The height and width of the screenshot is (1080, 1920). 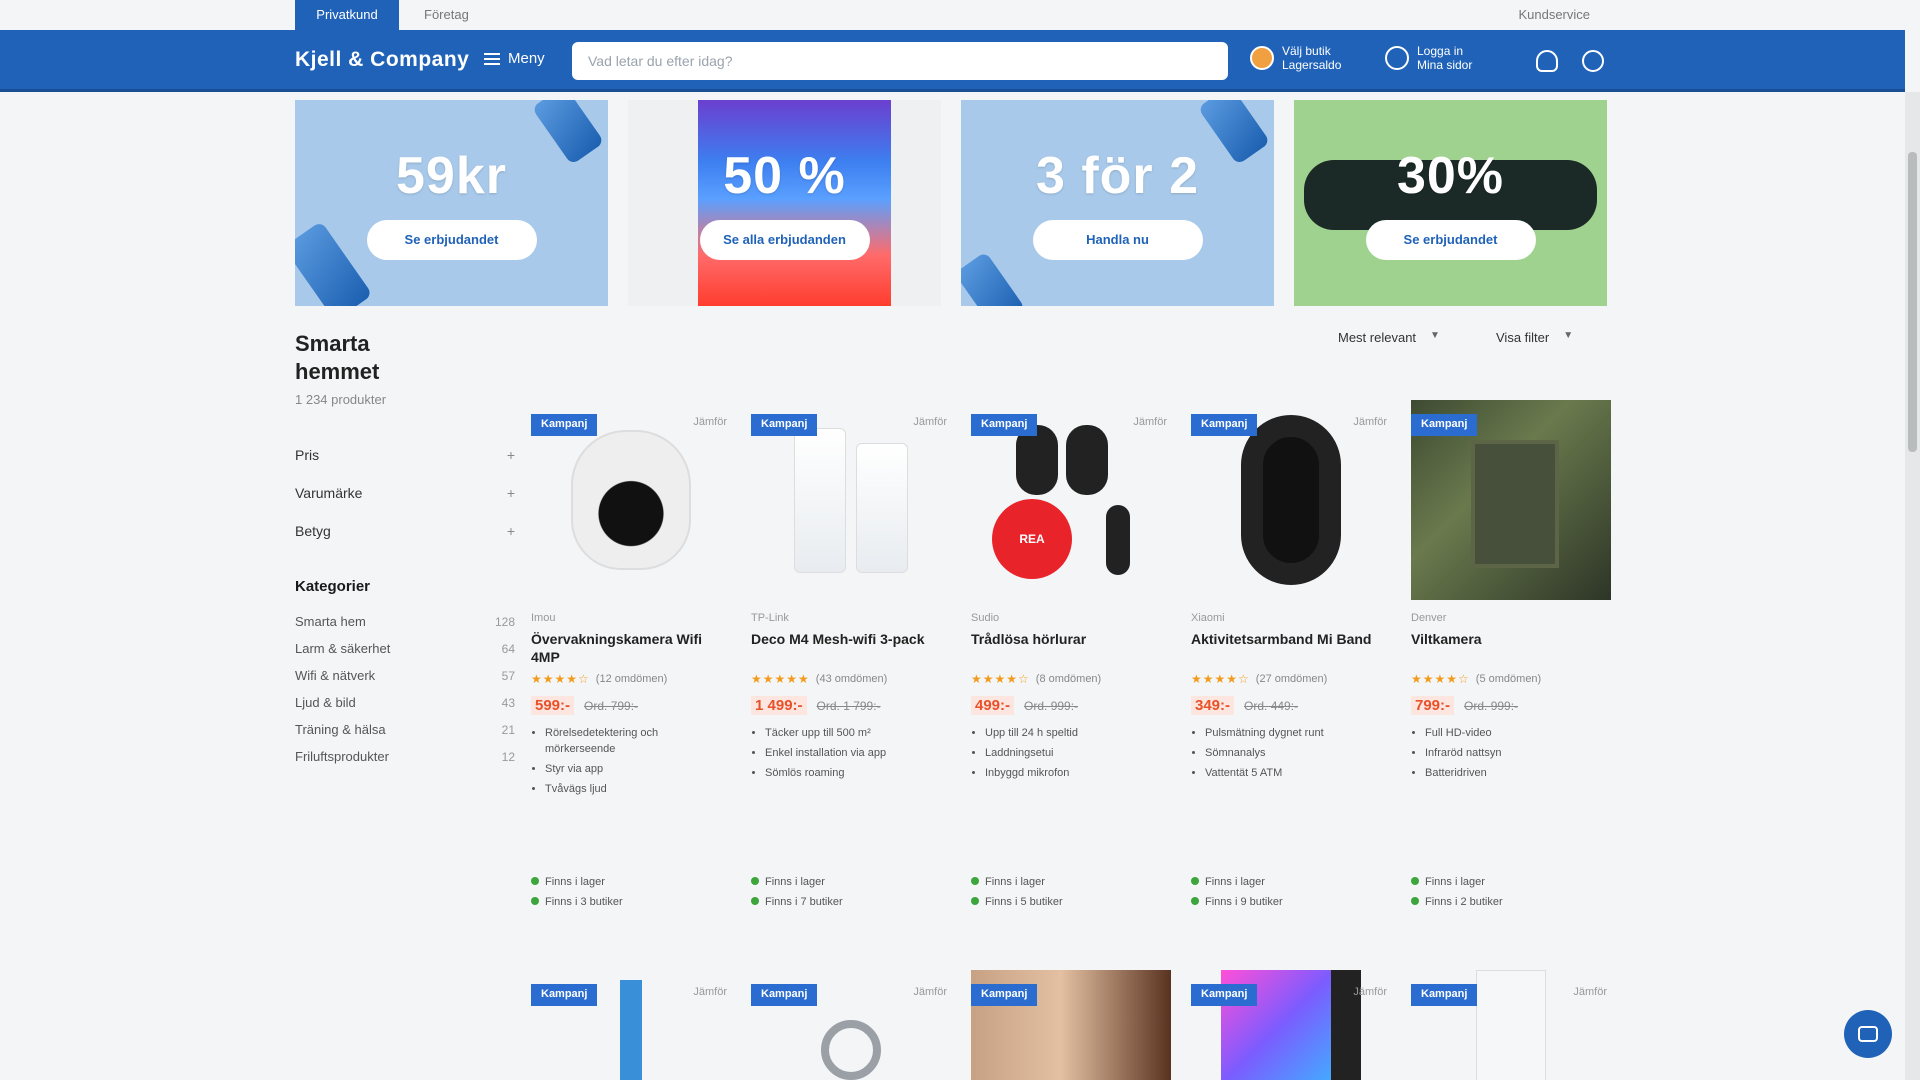 What do you see at coordinates (340, 729) in the screenshot?
I see `category-name: Träning & hälsa` at bounding box center [340, 729].